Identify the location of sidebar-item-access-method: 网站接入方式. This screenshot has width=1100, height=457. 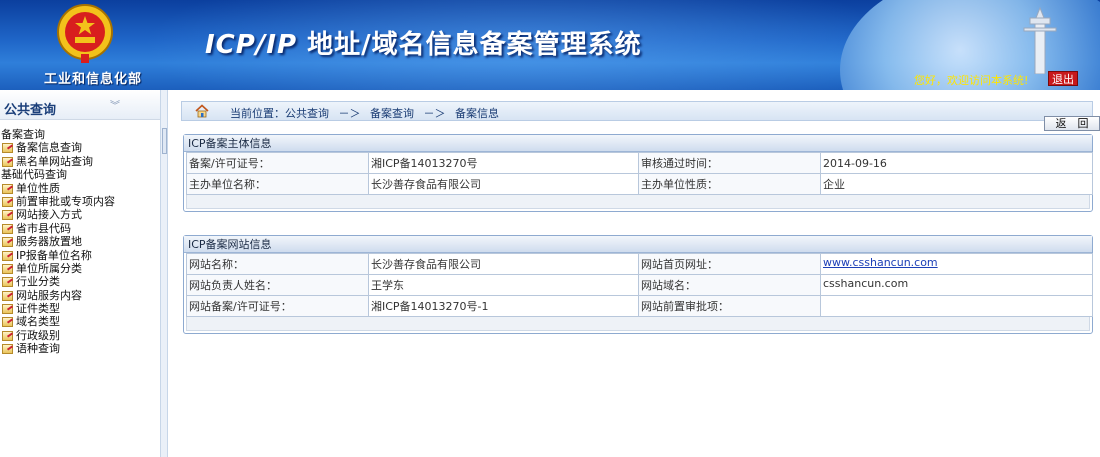
(80, 214).